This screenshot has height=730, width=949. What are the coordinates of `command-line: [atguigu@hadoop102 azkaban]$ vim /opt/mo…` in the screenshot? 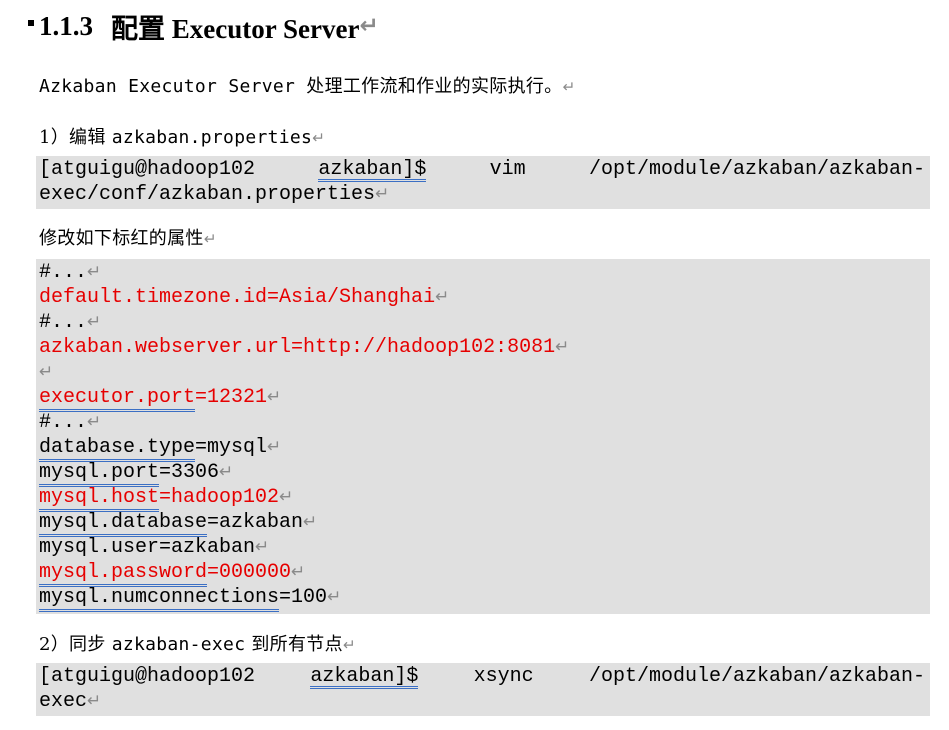 It's located at (482, 169).